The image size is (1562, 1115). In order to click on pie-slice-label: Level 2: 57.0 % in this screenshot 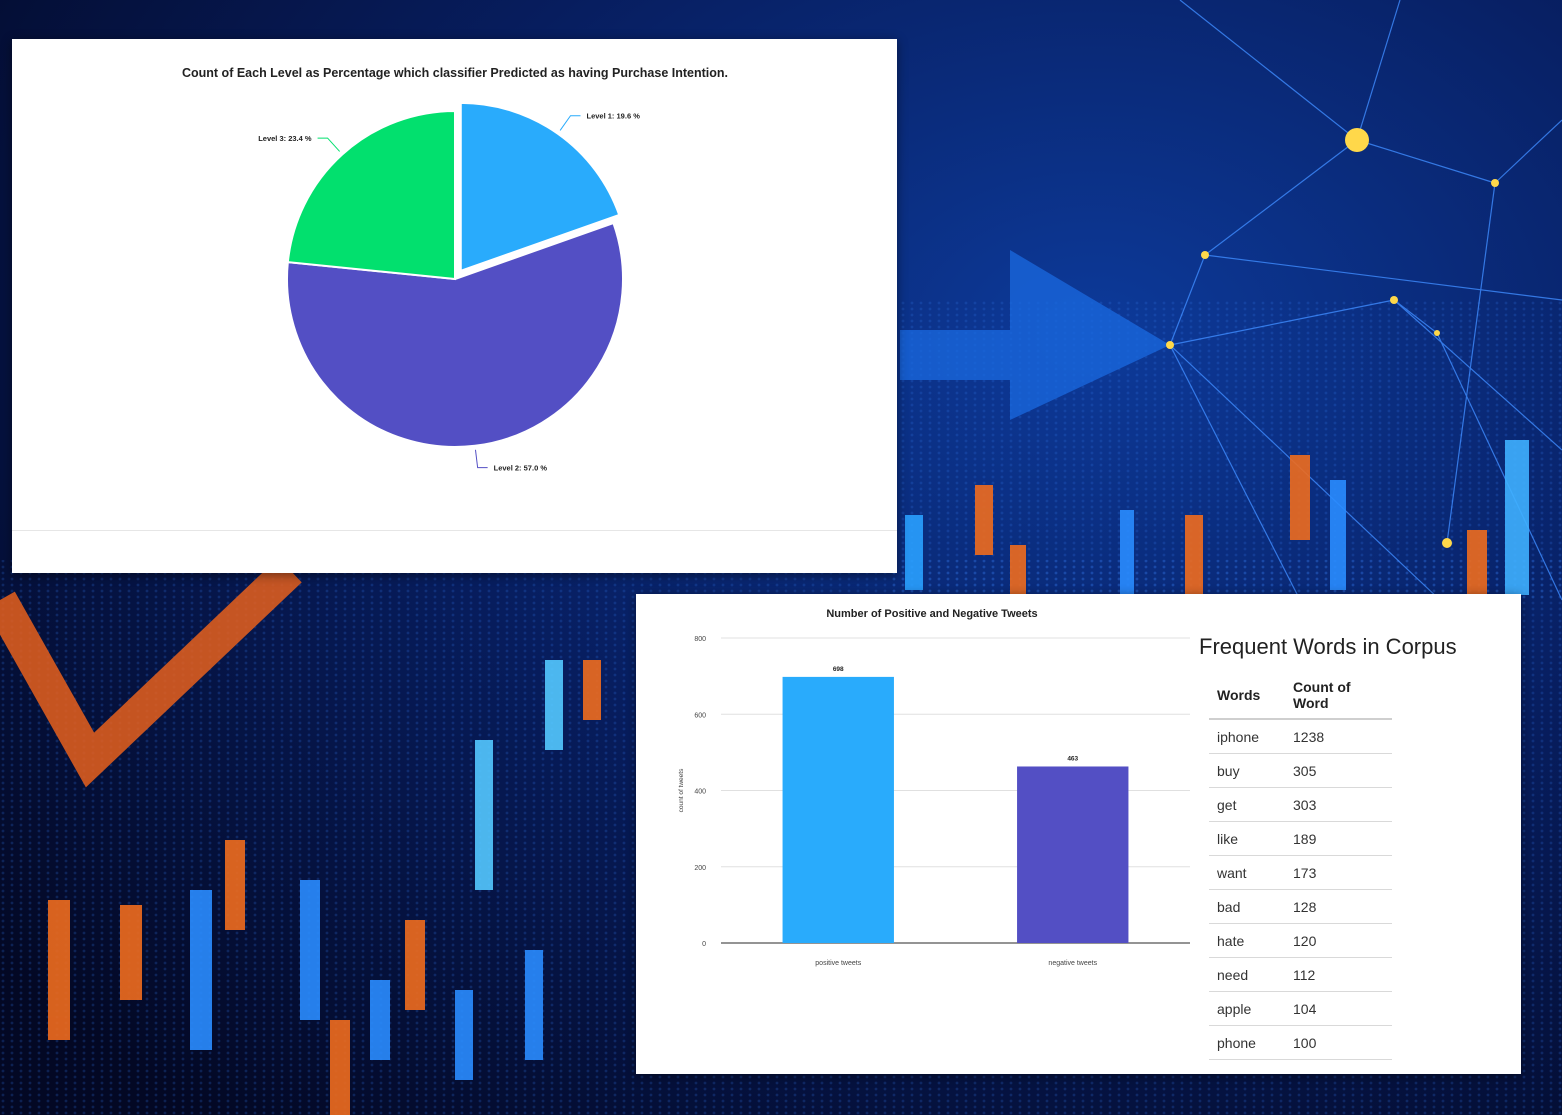, I will do `click(521, 468)`.